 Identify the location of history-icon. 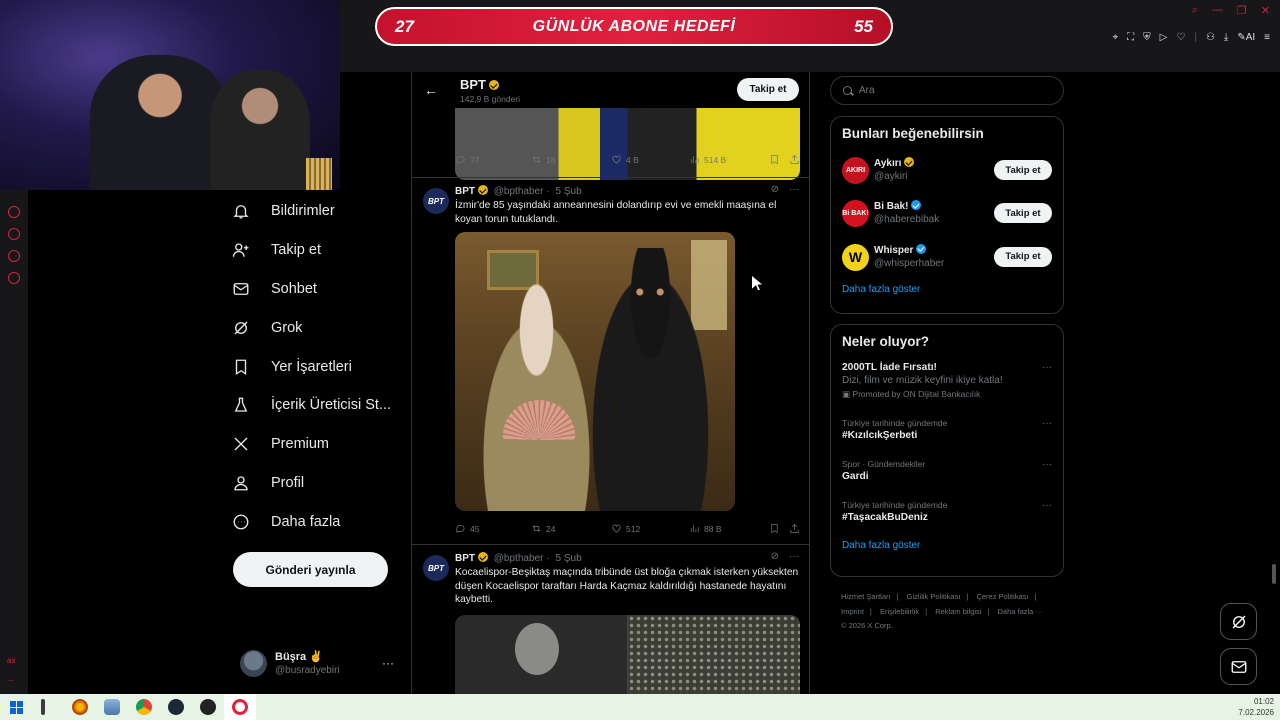
(14, 234).